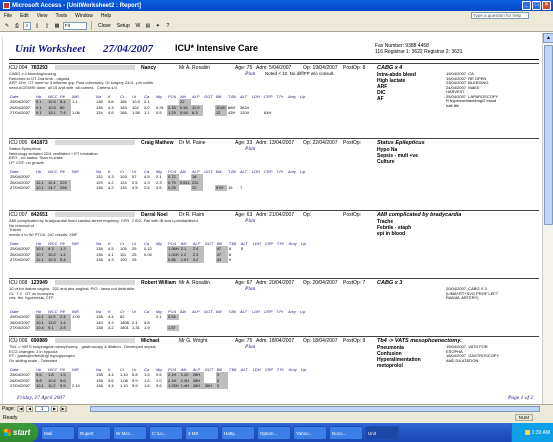 The height and width of the screenshot is (442, 553). I want to click on lab-cell: 13.1, so click(53, 113).